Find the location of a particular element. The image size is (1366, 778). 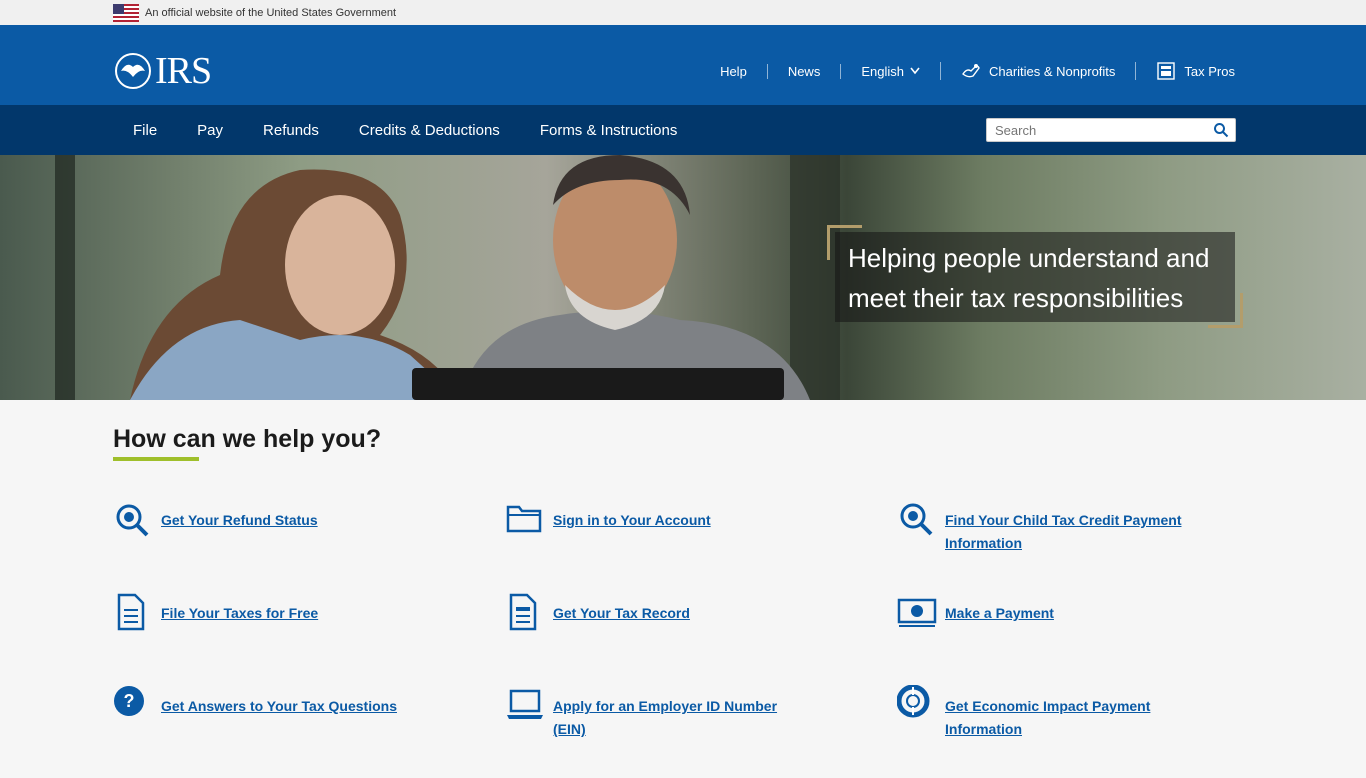

economic-impact-payment-link: Get Economic Impact Payment Information is located at coordinates (1075, 718).